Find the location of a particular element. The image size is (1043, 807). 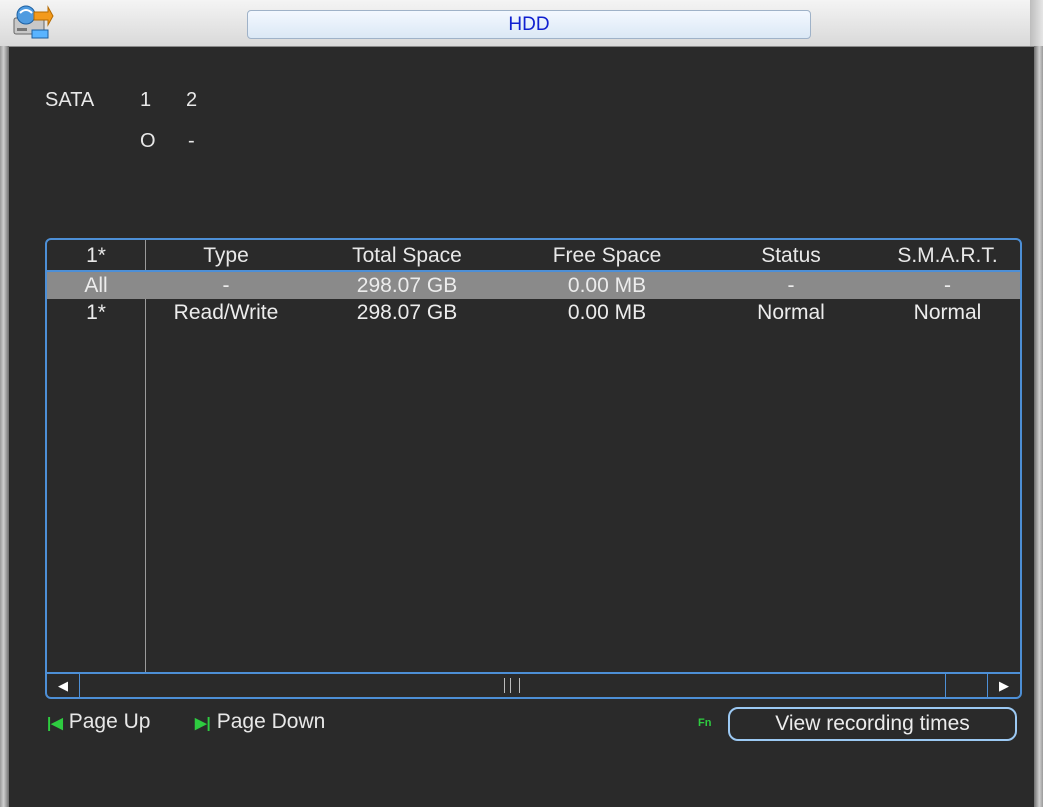

view-recording-times-button: View recording times is located at coordinates (872, 724).